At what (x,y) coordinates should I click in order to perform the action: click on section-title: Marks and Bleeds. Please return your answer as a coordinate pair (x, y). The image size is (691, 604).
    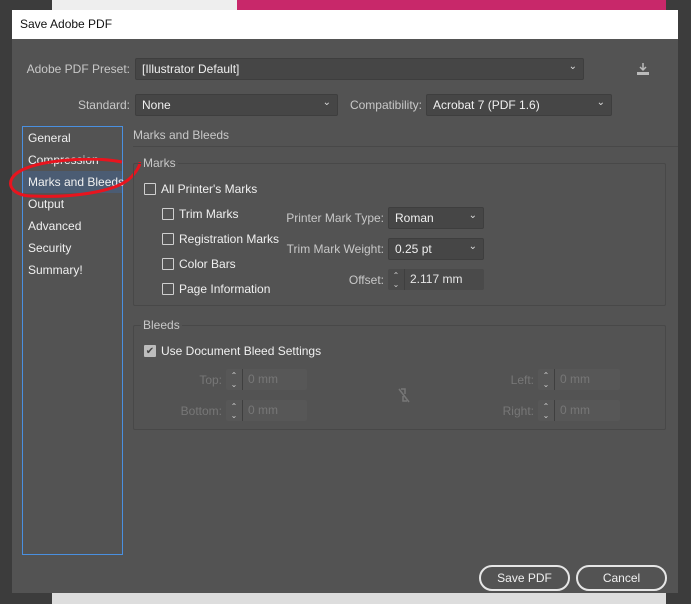
    Looking at the image, I should click on (181, 135).